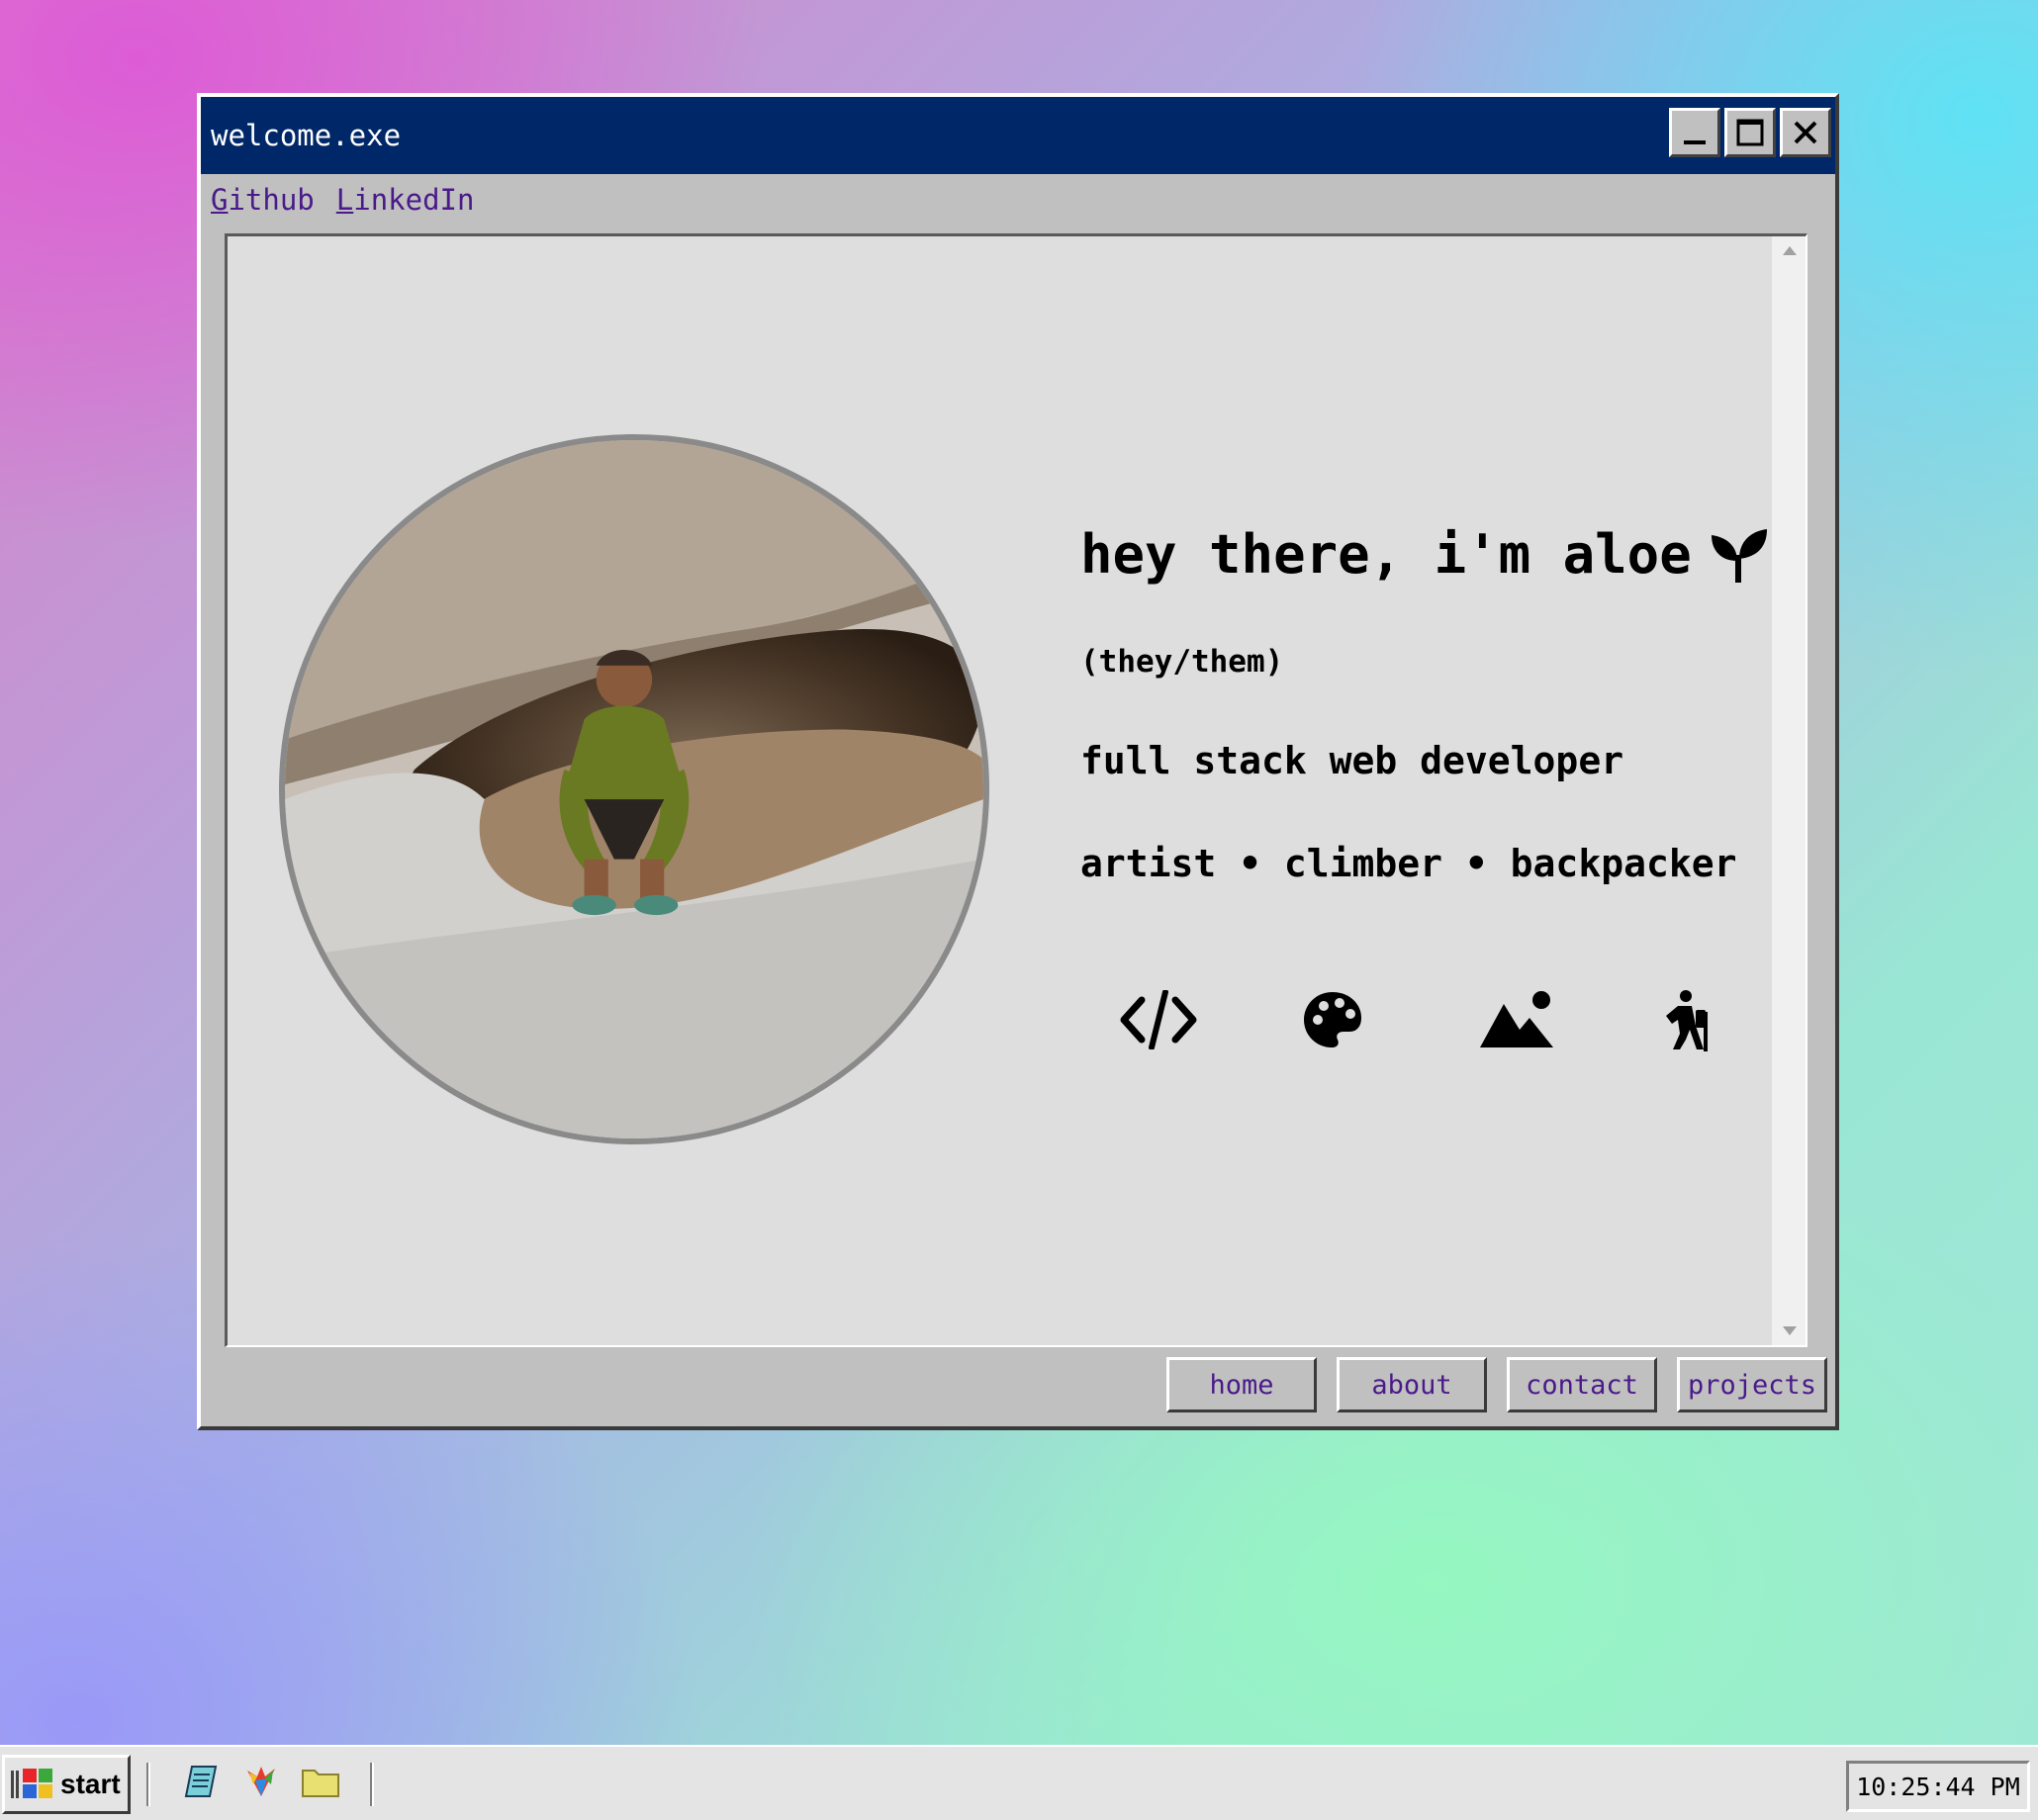 Image resolution: width=2038 pixels, height=1820 pixels. What do you see at coordinates (148, 1784) in the screenshot?
I see `taskbar-divider` at bounding box center [148, 1784].